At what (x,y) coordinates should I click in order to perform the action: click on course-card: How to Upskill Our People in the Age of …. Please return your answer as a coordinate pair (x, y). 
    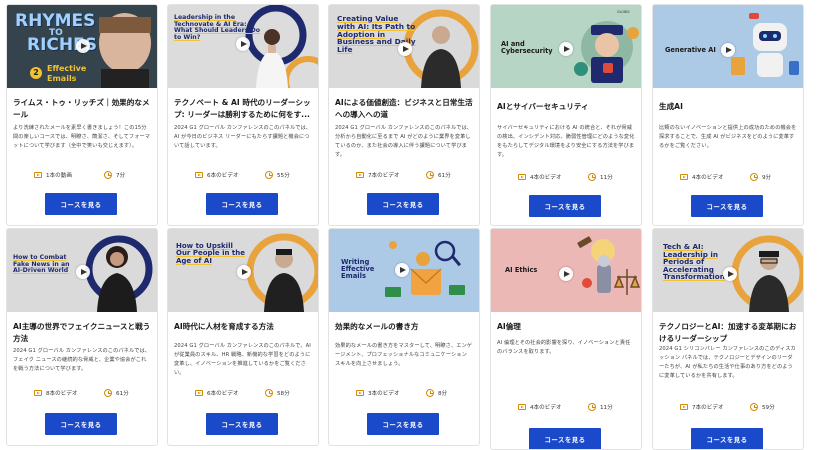
    Looking at the image, I should click on (243, 337).